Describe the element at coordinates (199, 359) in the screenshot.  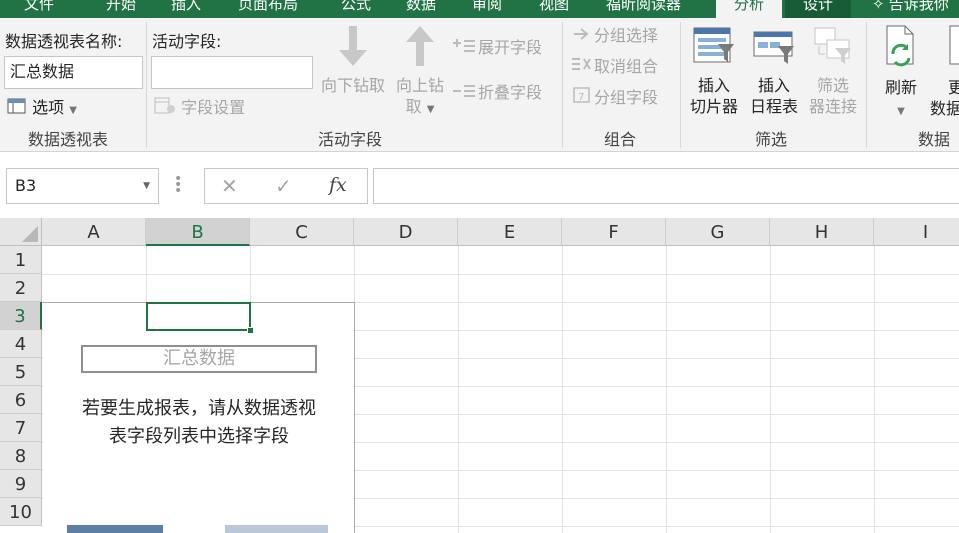
I see `pivot-placeholder-title: 汇总数据` at that location.